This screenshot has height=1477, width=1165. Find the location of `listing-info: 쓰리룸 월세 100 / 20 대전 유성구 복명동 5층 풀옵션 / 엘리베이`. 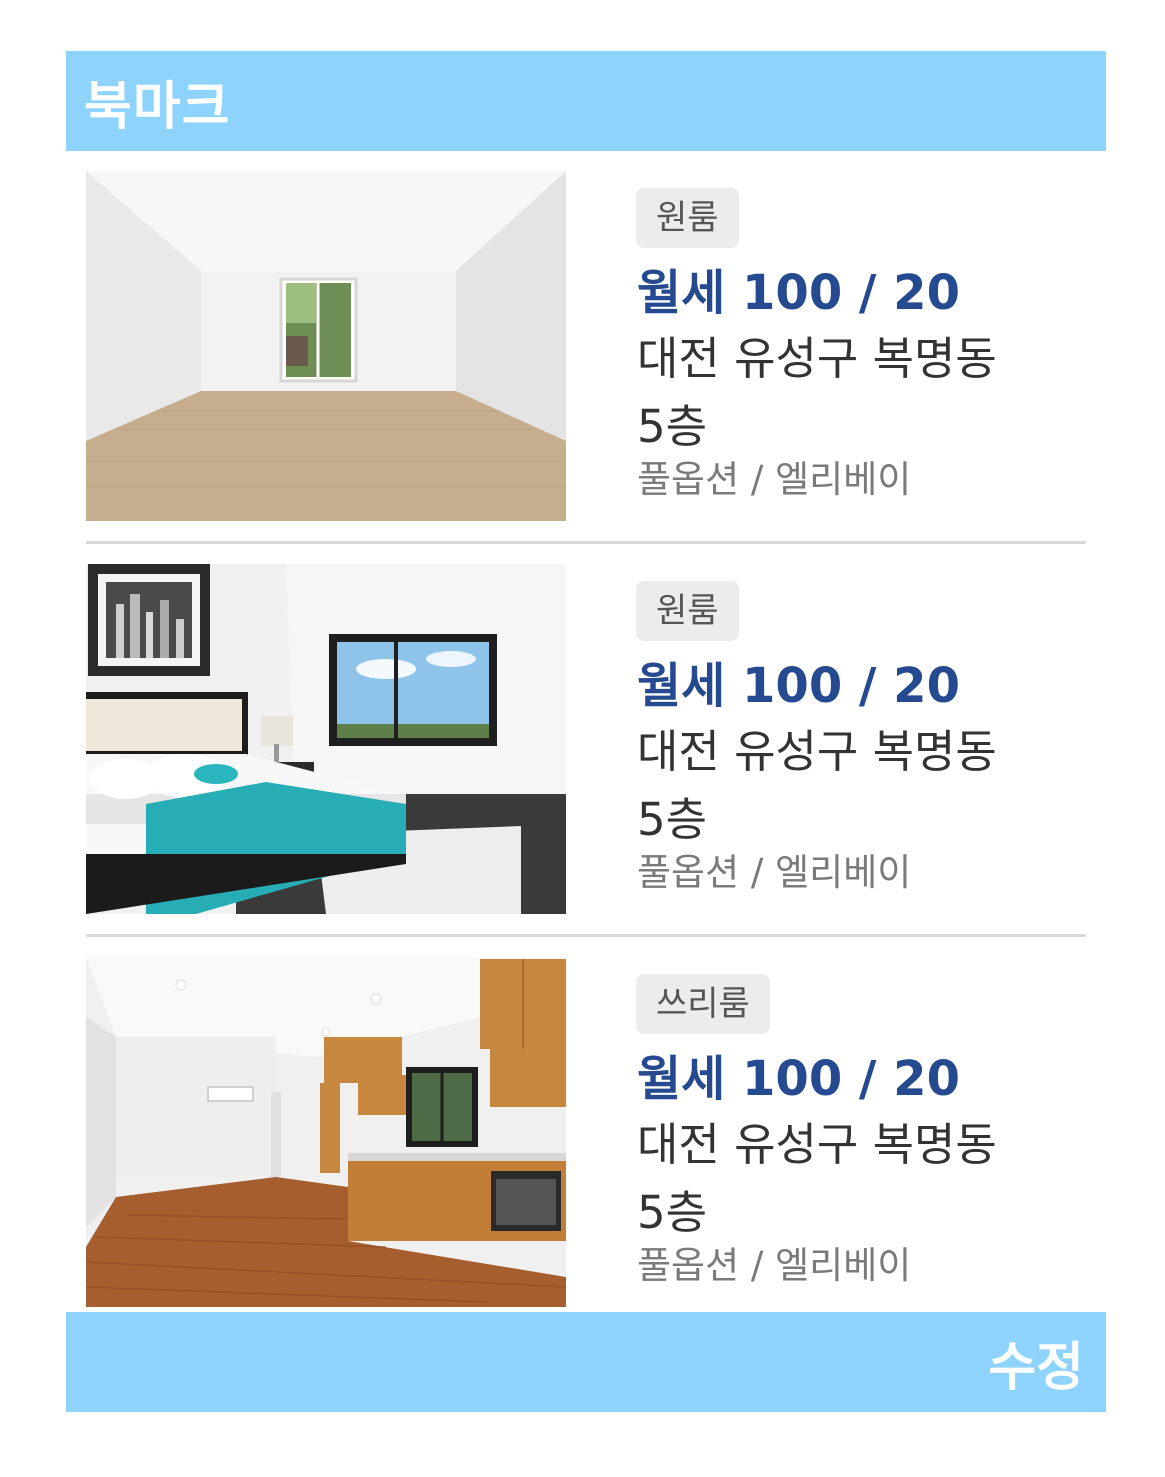

listing-info: 쓰리룸 월세 100 / 20 대전 유성구 복명동 5층 풀옵션 / 엘리베이 is located at coordinates (861, 1132).